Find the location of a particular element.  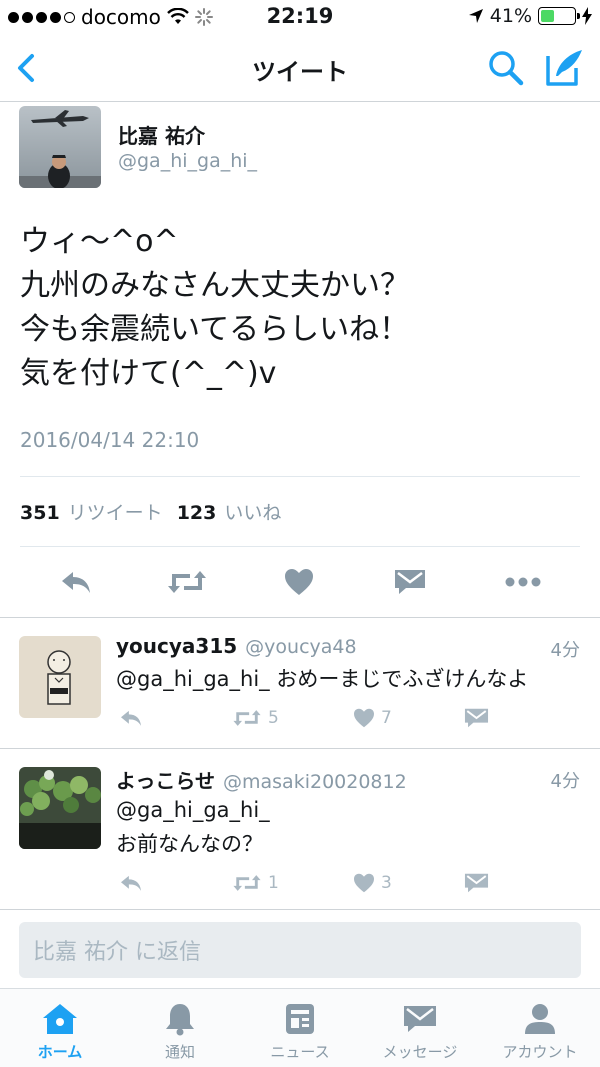

tab-home: ホーム is located at coordinates (60, 1028).